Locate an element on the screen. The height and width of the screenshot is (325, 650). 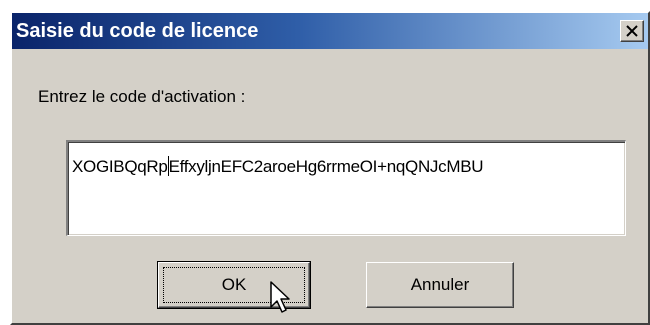
close-button is located at coordinates (632, 31).